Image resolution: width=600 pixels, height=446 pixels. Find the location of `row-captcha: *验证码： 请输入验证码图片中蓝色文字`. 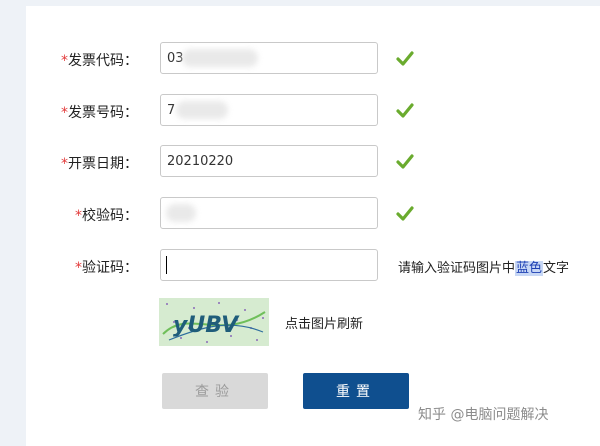

row-captcha: *验证码： 请输入验证码图片中蓝色文字 is located at coordinates (300, 266).